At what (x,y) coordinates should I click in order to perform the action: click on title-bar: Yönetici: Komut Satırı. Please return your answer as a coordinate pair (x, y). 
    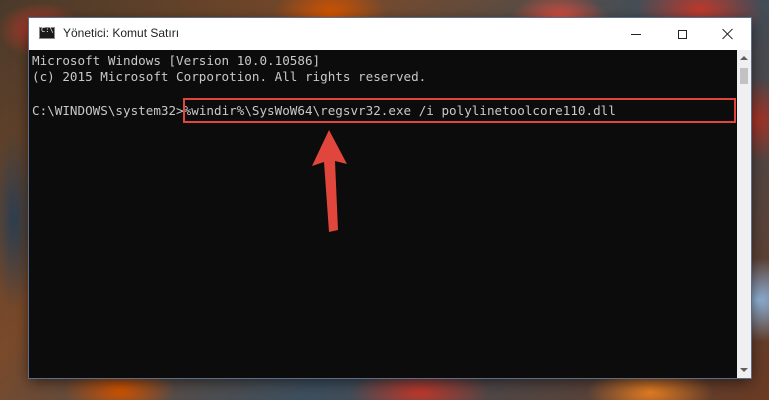
    Looking at the image, I should click on (390, 34).